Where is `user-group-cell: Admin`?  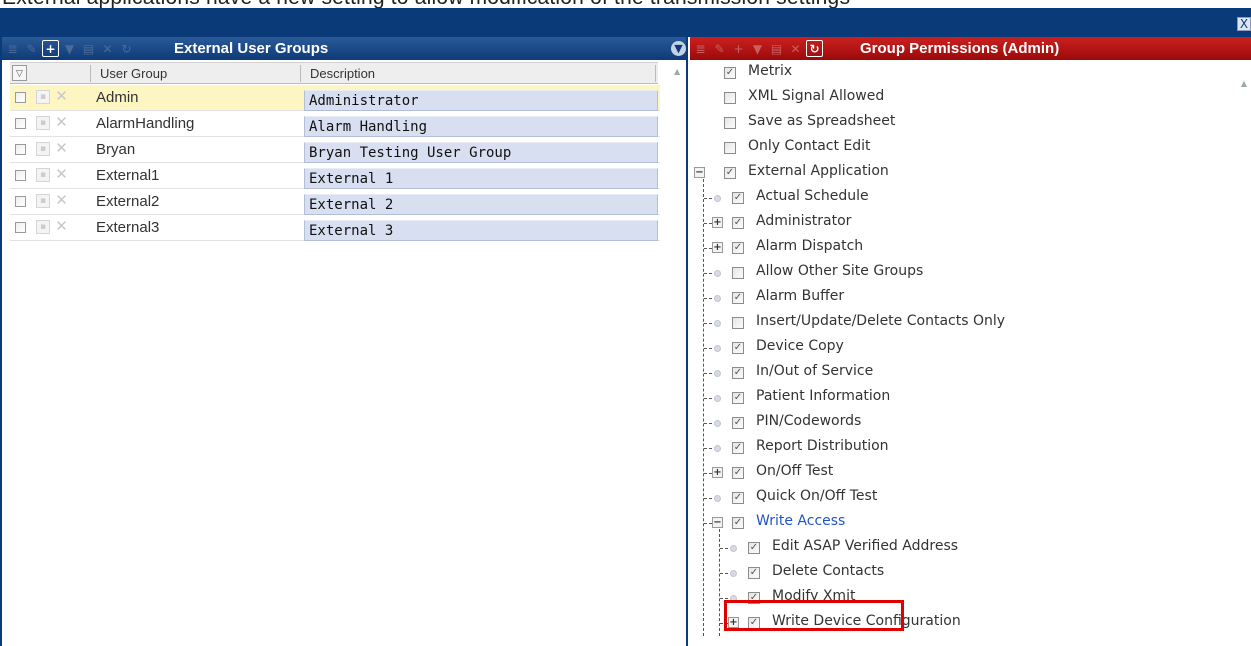 user-group-cell: Admin is located at coordinates (117, 97).